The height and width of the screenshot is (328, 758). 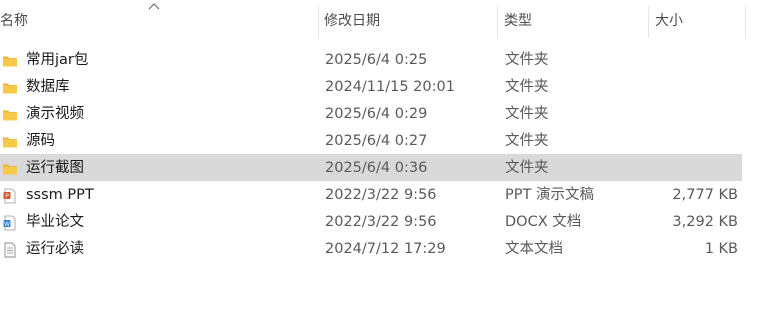 What do you see at coordinates (55, 249) in the screenshot?
I see `file-name: 运行必读` at bounding box center [55, 249].